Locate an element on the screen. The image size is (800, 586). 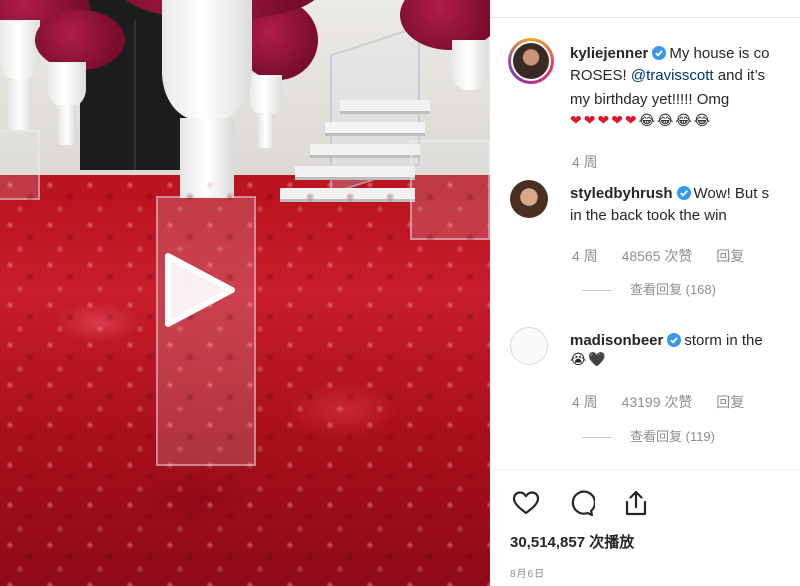
comment-2-emoji: 😭🖤 is located at coordinates (589, 360).